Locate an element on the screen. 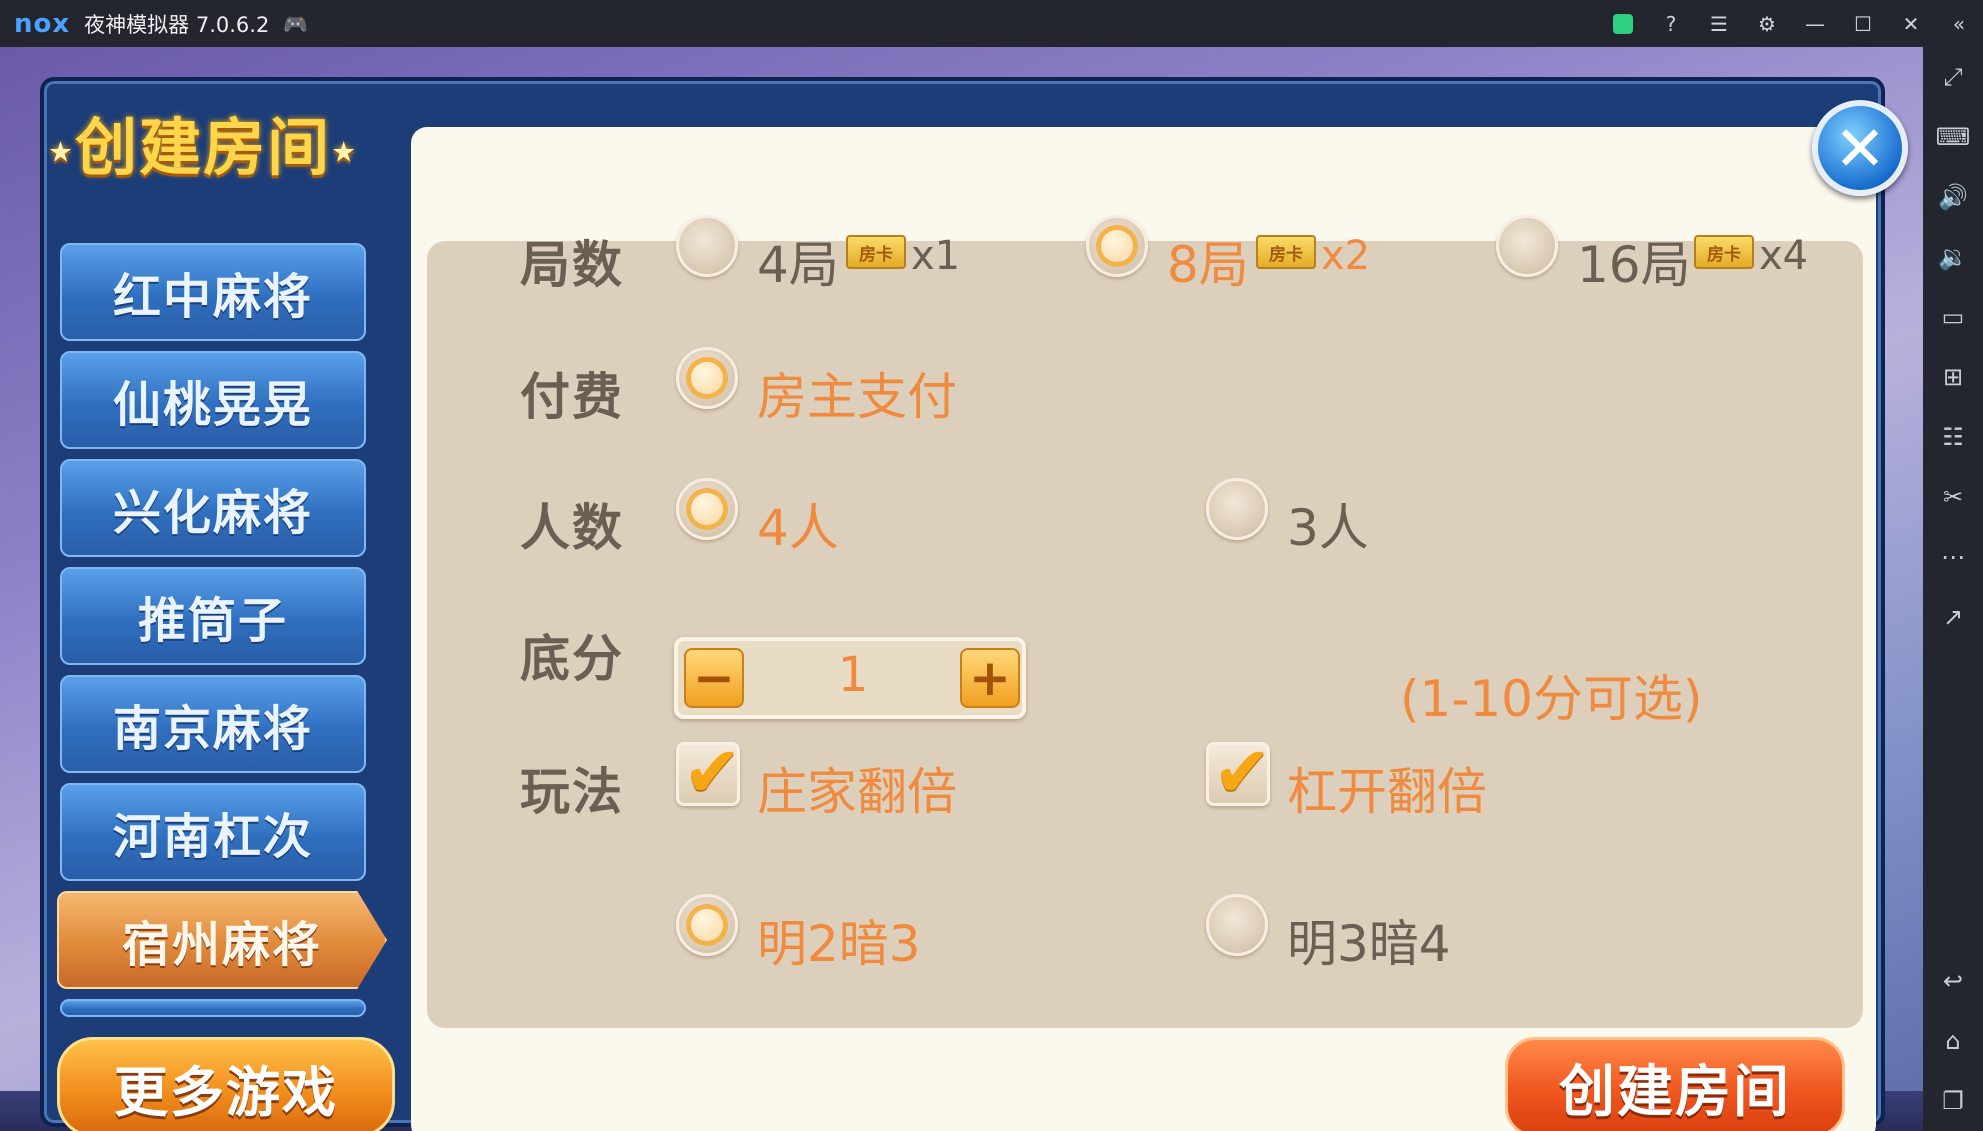 Image resolution: width=1983 pixels, height=1131 pixels. volume-up-icon: 🔊 is located at coordinates (1953, 197).